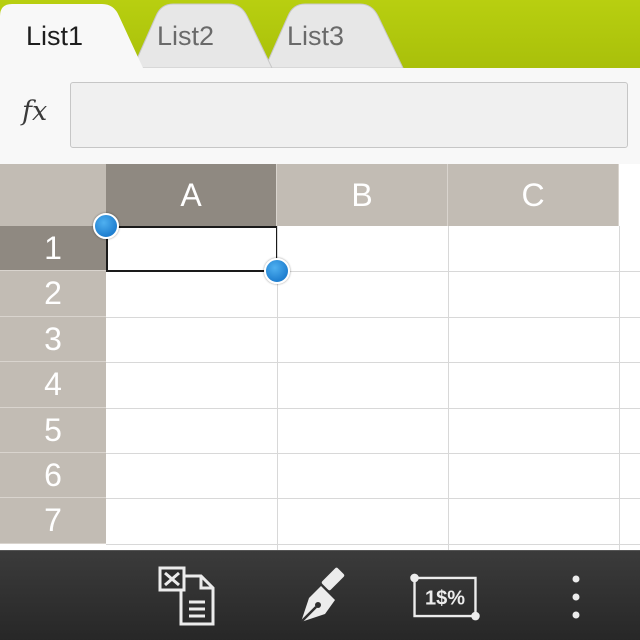 This screenshot has width=640, height=640. Describe the element at coordinates (534, 476) in the screenshot. I see `cell-c6` at that location.